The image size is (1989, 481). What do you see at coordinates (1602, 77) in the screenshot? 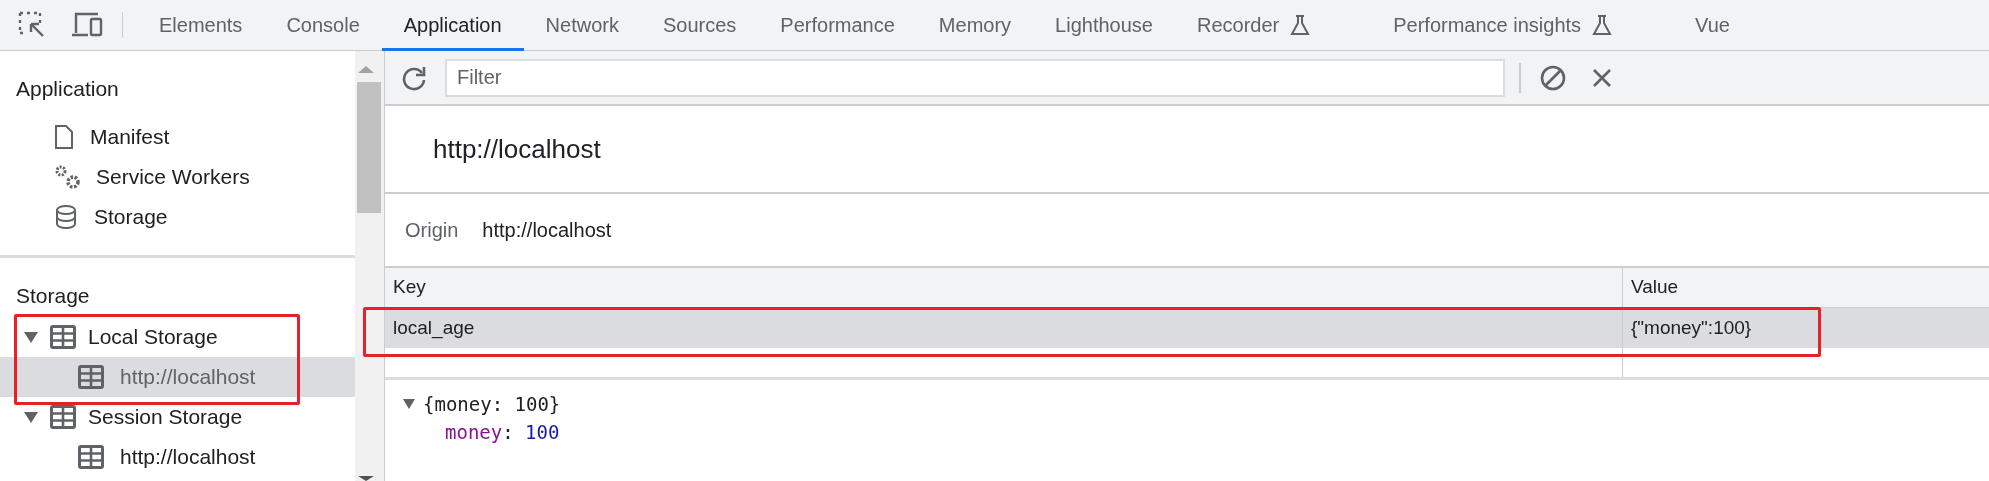
I see `close-icon` at bounding box center [1602, 77].